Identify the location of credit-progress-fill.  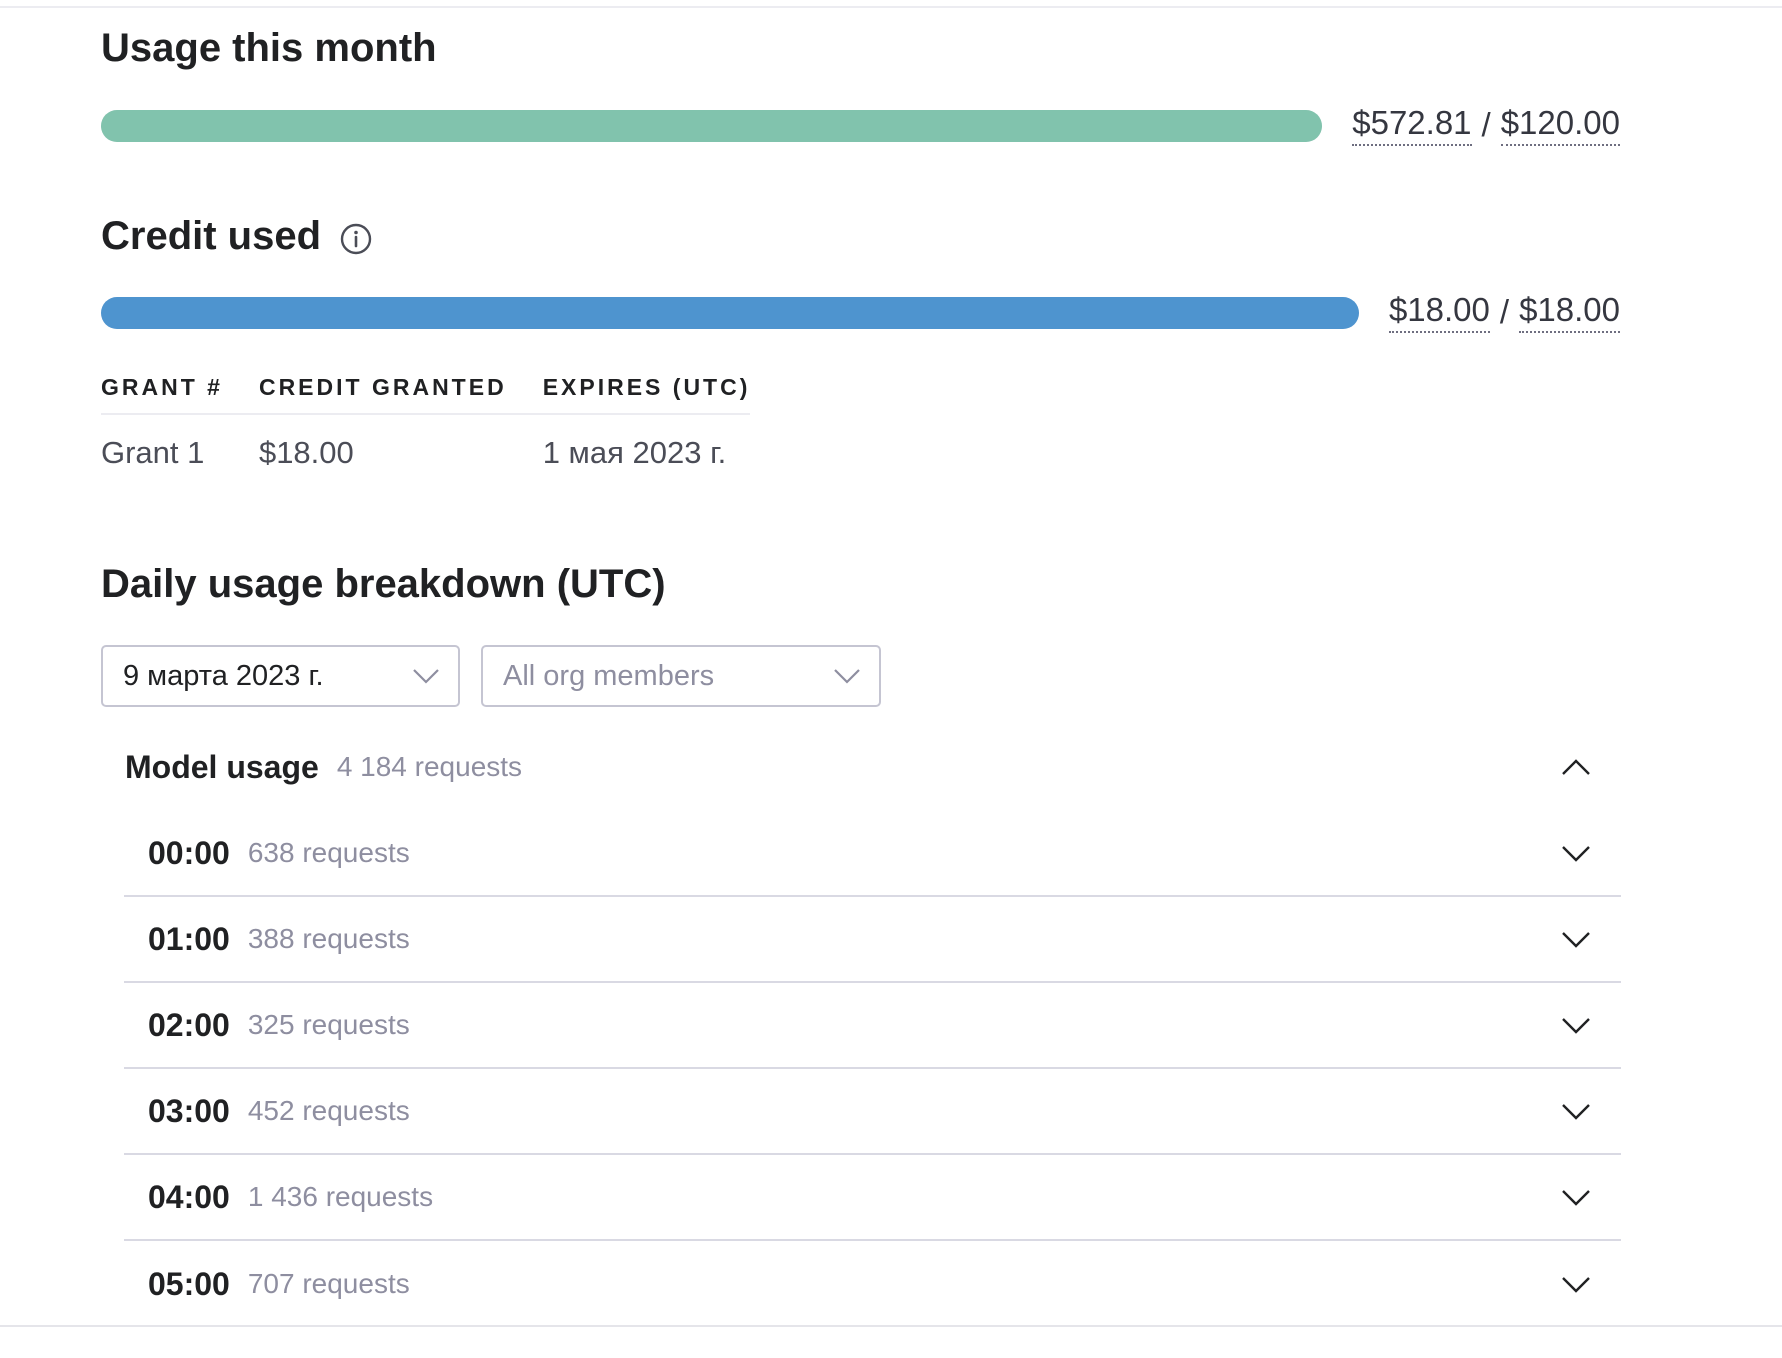
(730, 313).